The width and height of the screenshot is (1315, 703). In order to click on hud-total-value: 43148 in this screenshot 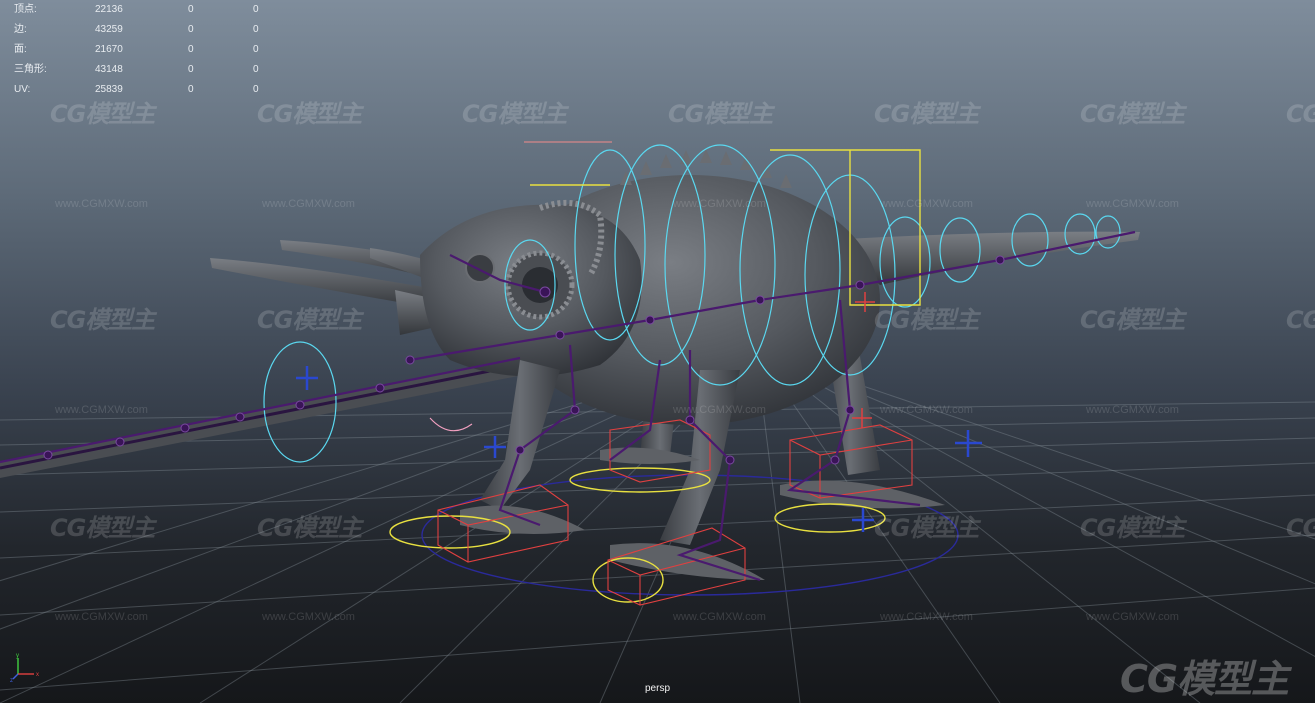, I will do `click(109, 69)`.